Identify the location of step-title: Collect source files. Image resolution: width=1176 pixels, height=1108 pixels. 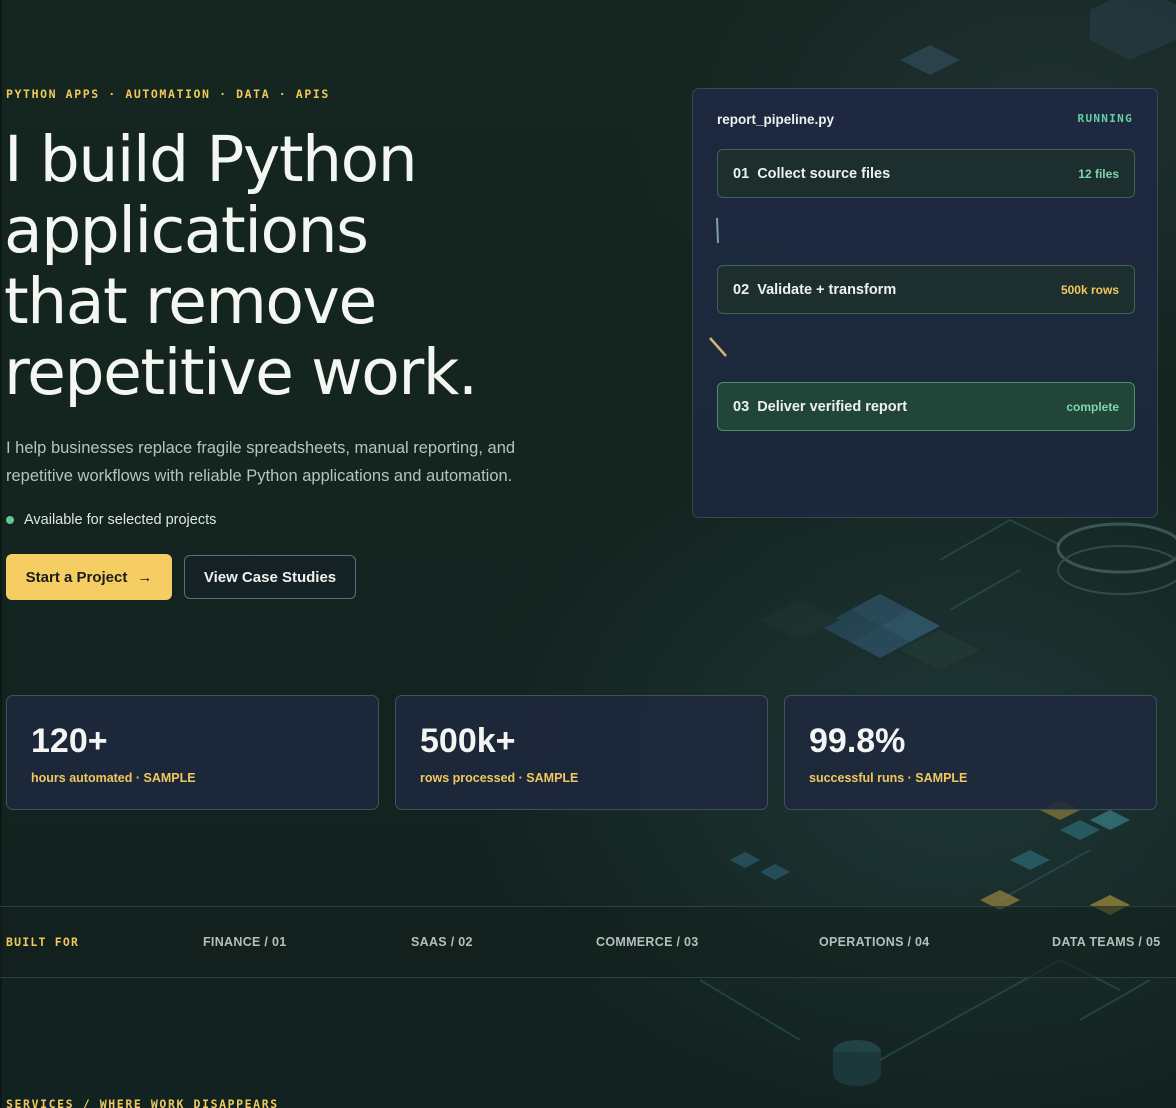
(824, 173).